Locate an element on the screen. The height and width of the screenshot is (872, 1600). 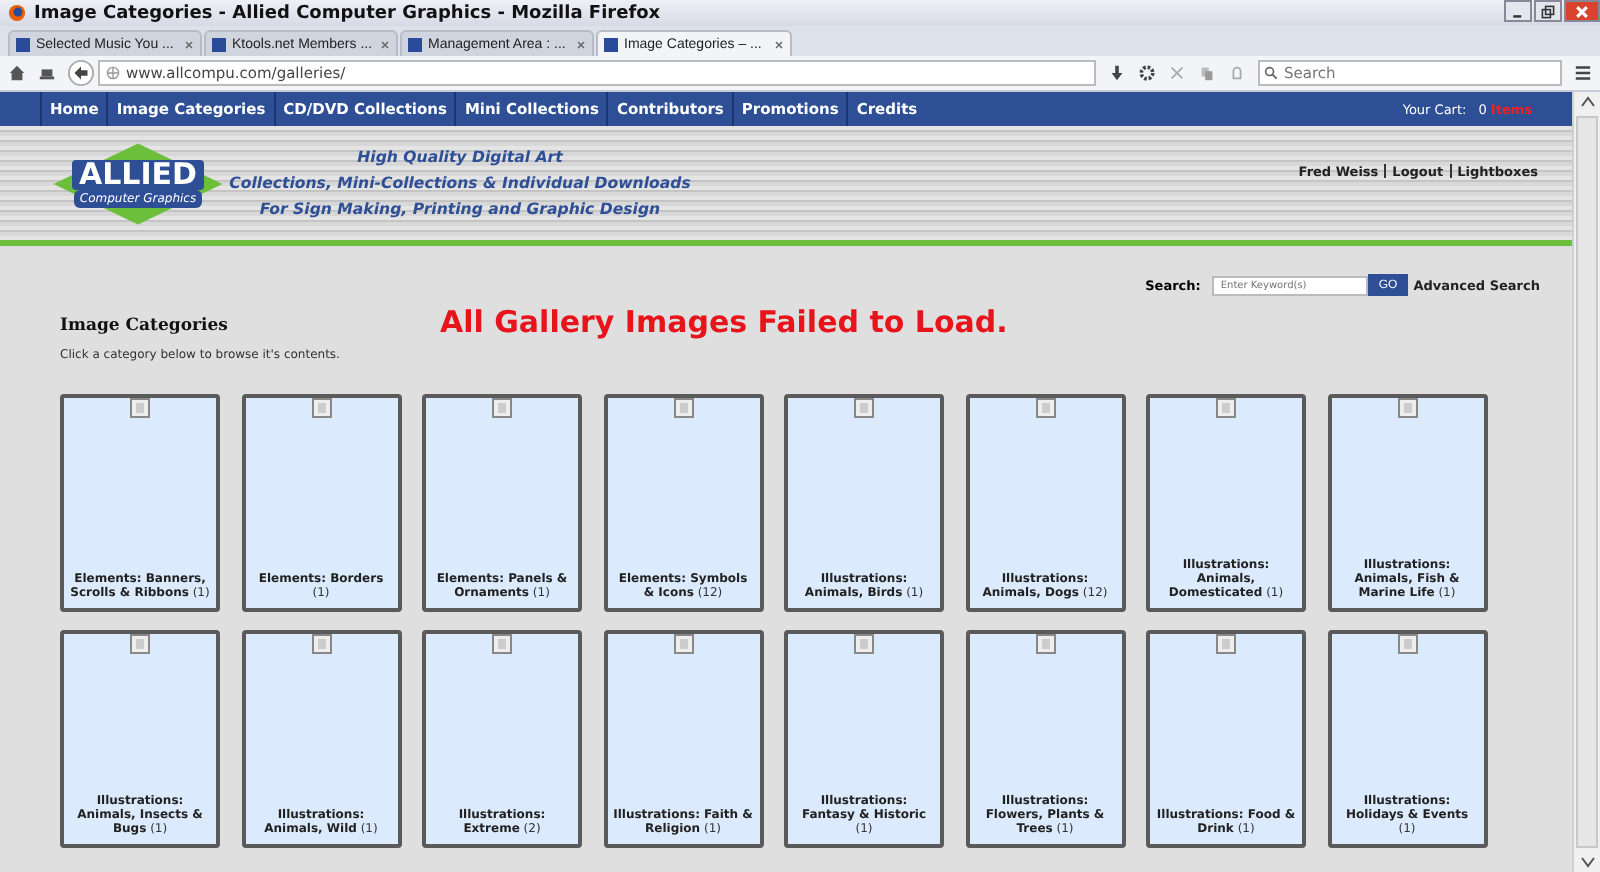
home-icon is located at coordinates (17, 73).